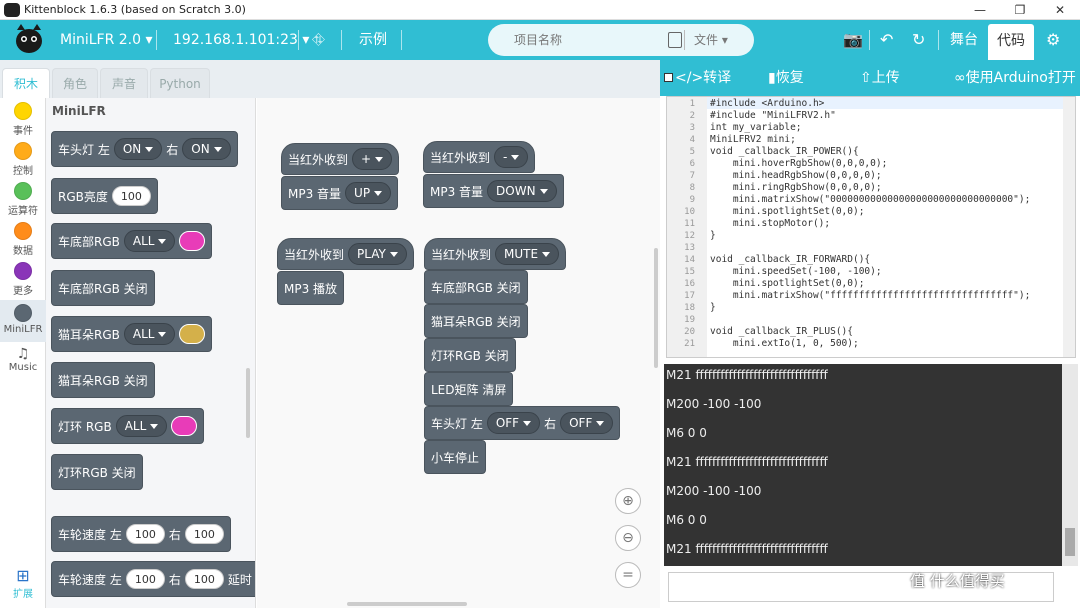 This screenshot has height=608, width=1080. Describe the element at coordinates (1060, 10) in the screenshot. I see `close-button: ✕` at that location.